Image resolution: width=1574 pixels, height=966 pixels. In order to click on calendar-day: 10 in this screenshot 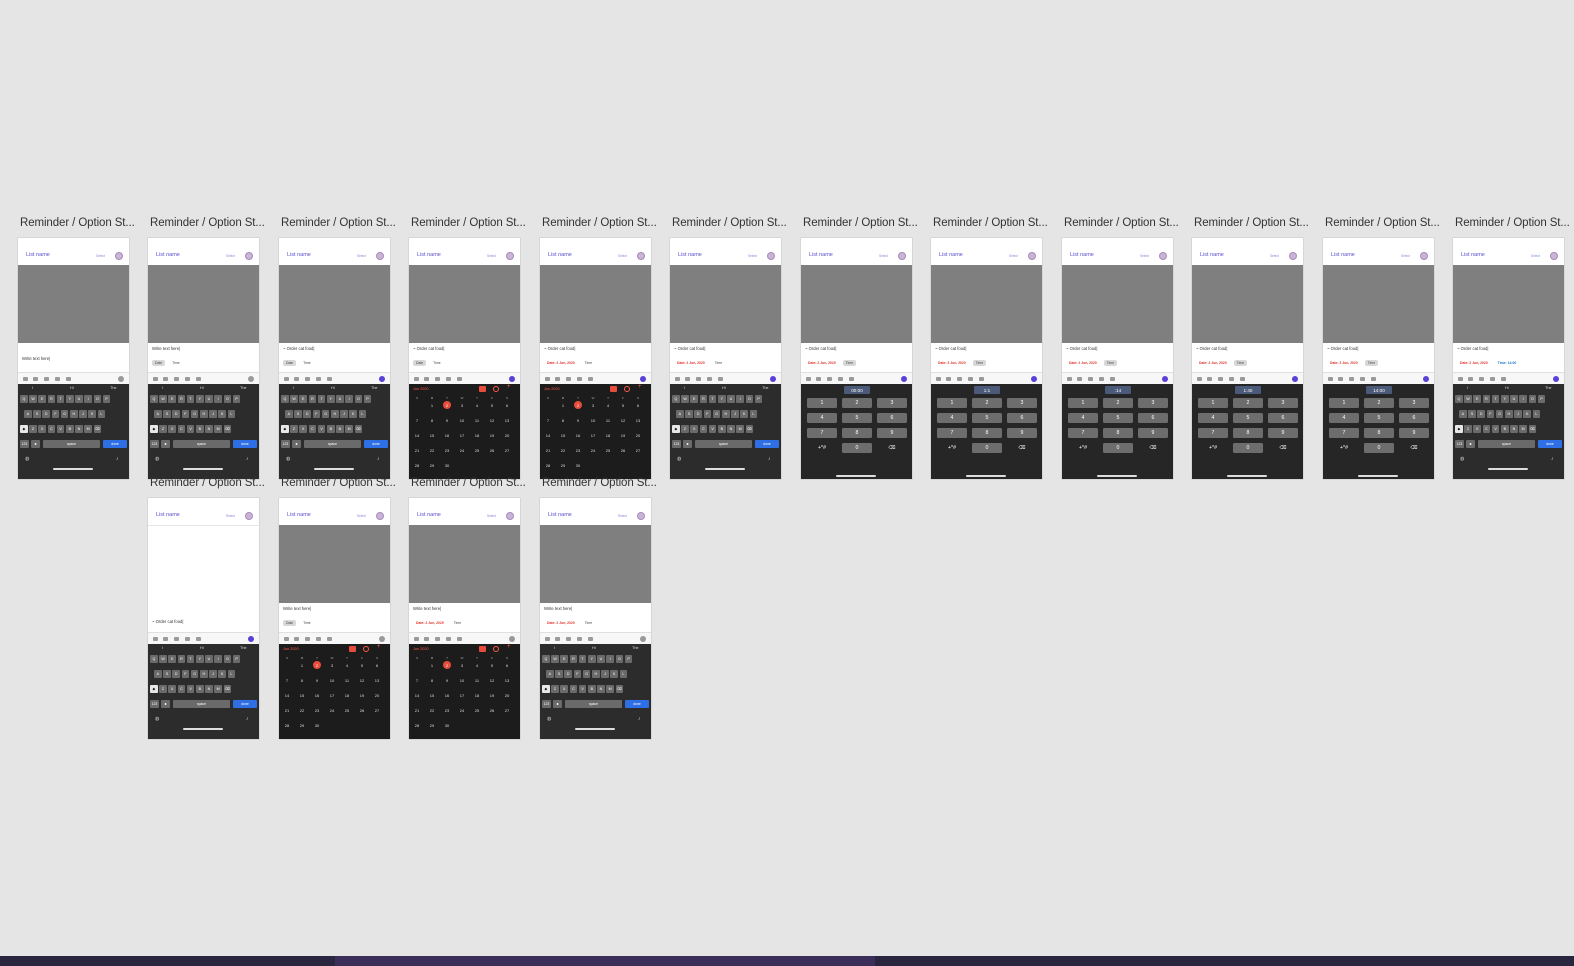, I will do `click(462, 680)`.